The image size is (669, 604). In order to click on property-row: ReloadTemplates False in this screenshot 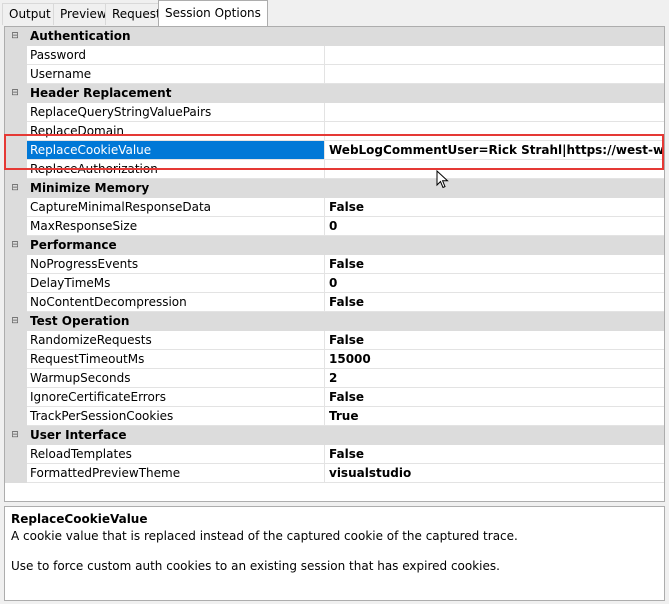, I will do `click(334, 454)`.